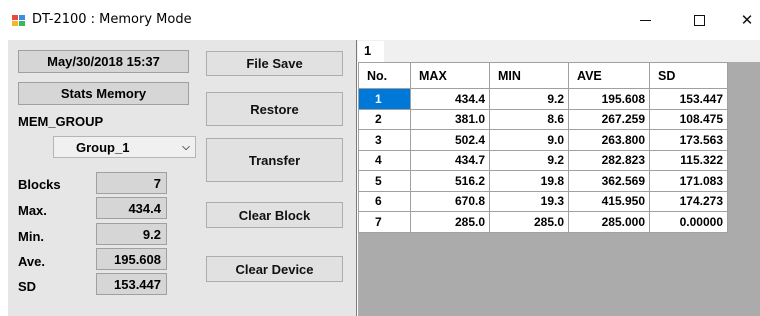 The width and height of the screenshot is (760, 316). What do you see at coordinates (384, 181) in the screenshot?
I see `cell-no: 5` at bounding box center [384, 181].